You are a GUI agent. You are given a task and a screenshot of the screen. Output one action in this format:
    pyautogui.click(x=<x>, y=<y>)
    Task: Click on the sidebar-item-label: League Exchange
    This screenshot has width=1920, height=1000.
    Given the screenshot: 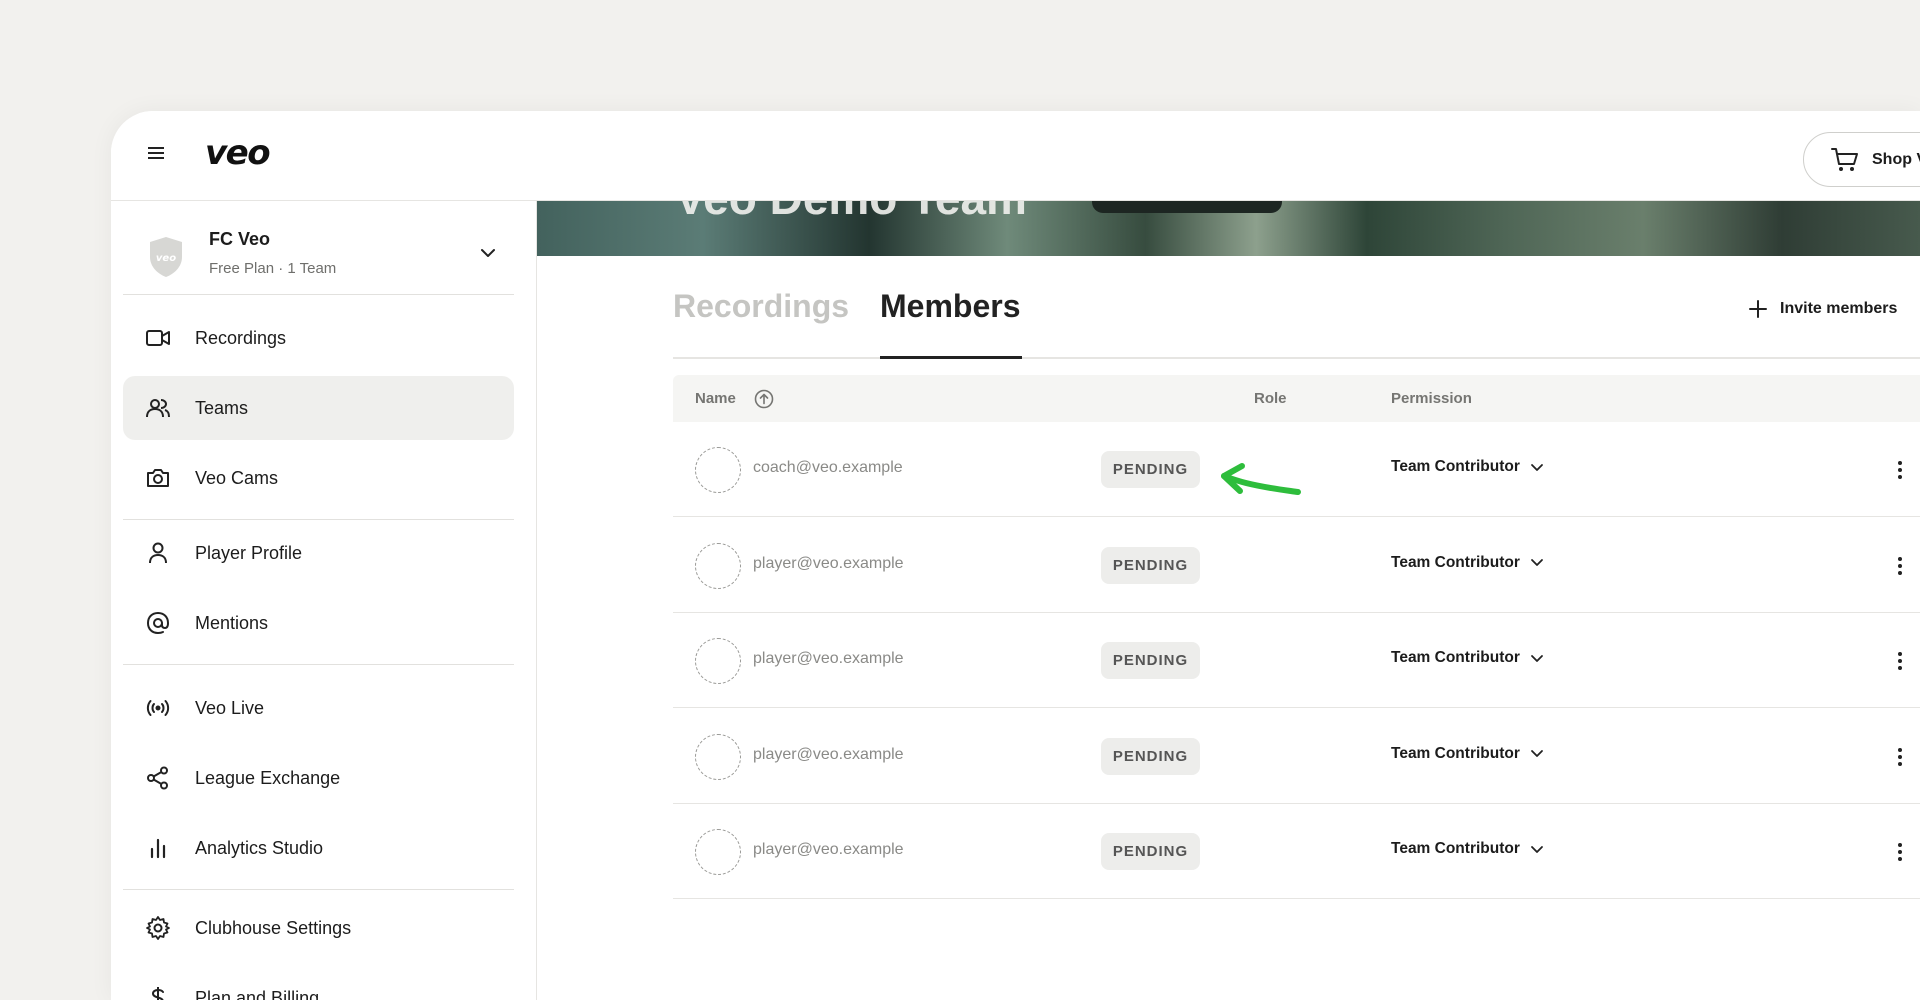 What is the action you would take?
    pyautogui.click(x=268, y=777)
    